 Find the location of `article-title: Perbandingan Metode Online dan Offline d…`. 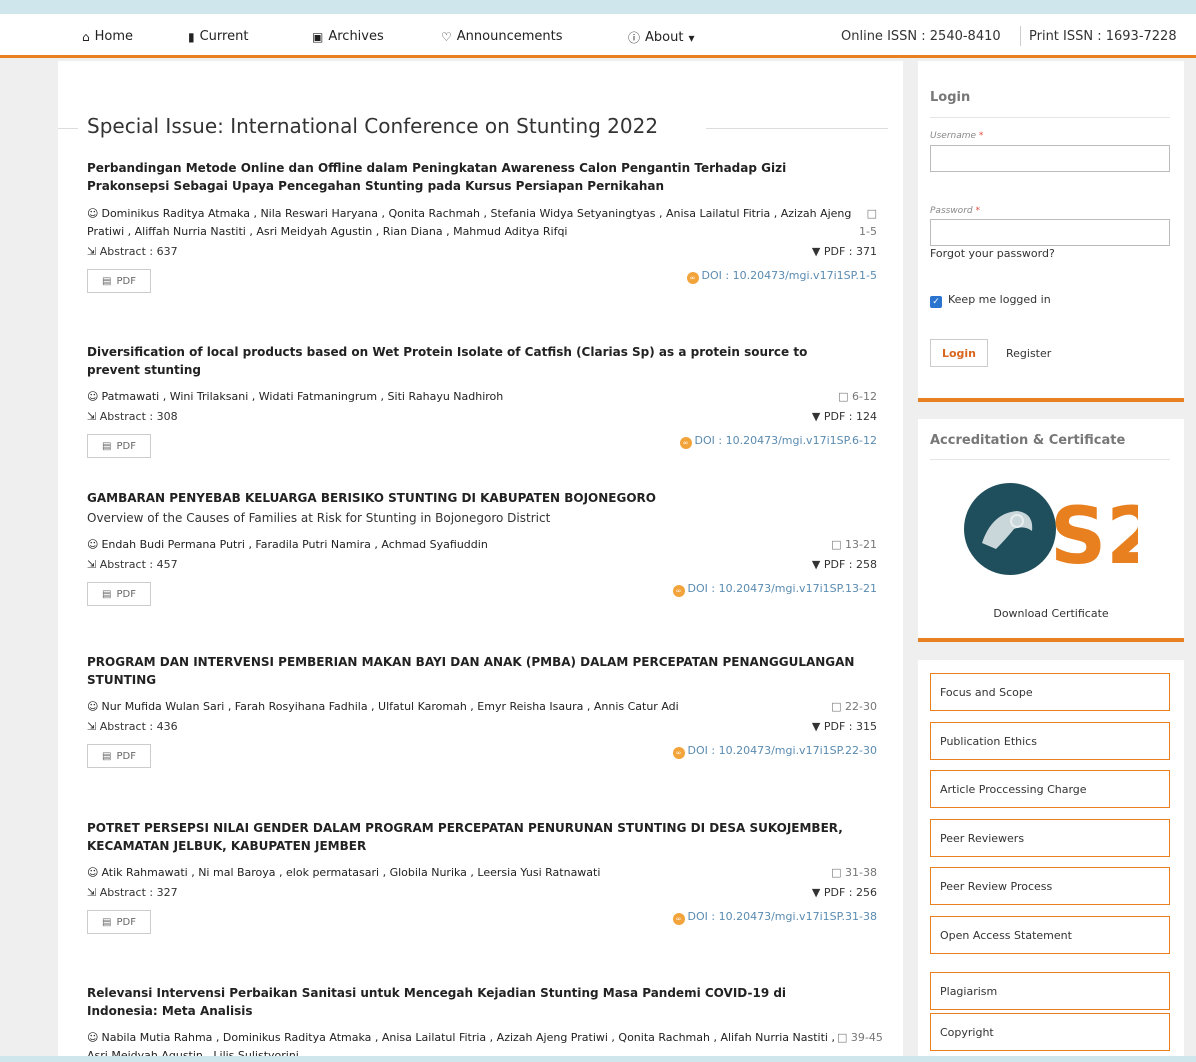

article-title: Perbandingan Metode Online dan Offline d… is located at coordinates (472, 177).